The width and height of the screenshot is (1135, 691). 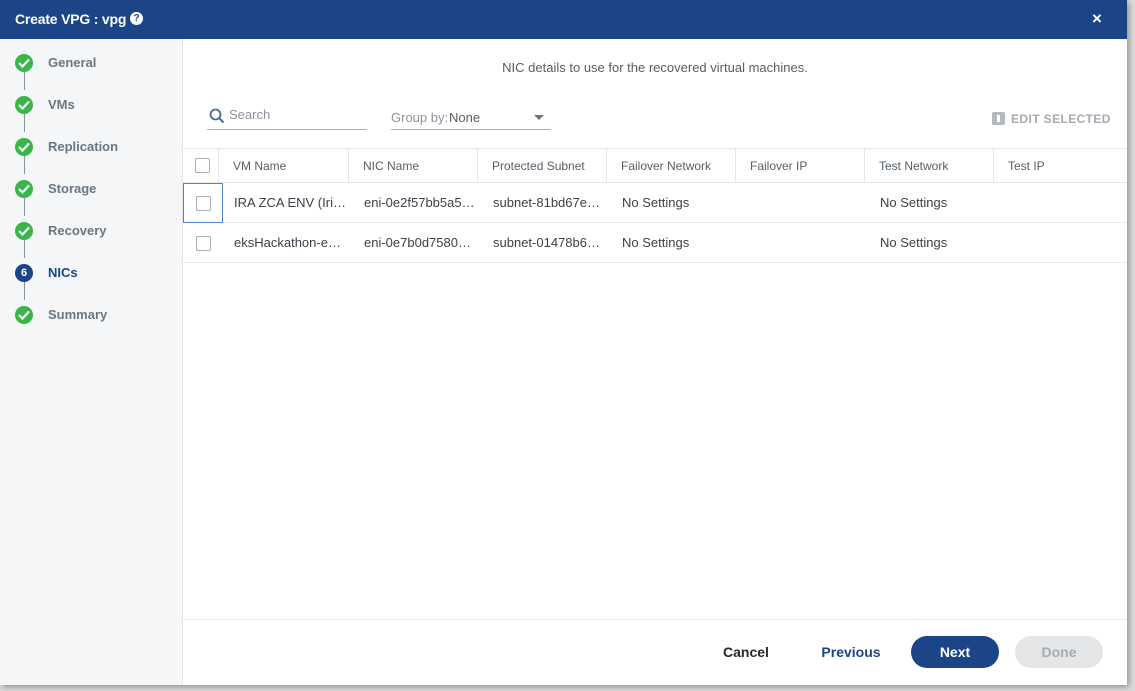 I want to click on step-label: General, so click(x=72, y=62).